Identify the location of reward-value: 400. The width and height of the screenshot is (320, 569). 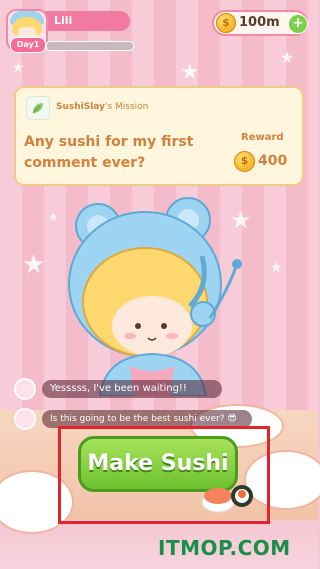
(273, 161).